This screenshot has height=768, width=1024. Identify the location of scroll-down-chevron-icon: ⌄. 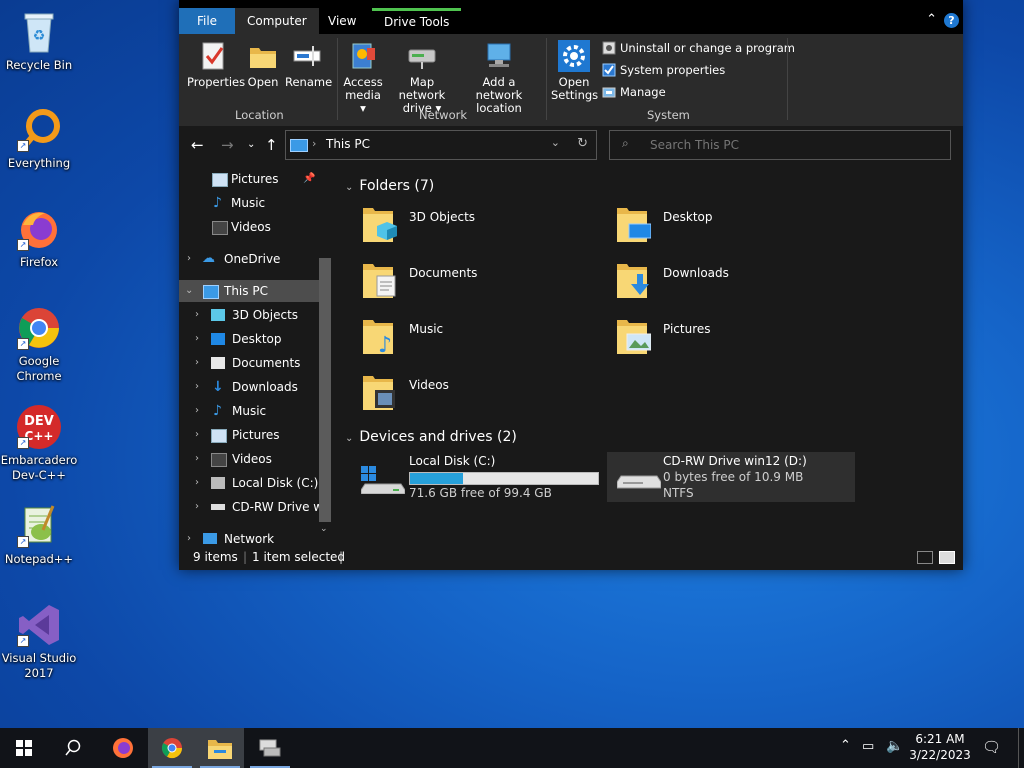
(324, 529).